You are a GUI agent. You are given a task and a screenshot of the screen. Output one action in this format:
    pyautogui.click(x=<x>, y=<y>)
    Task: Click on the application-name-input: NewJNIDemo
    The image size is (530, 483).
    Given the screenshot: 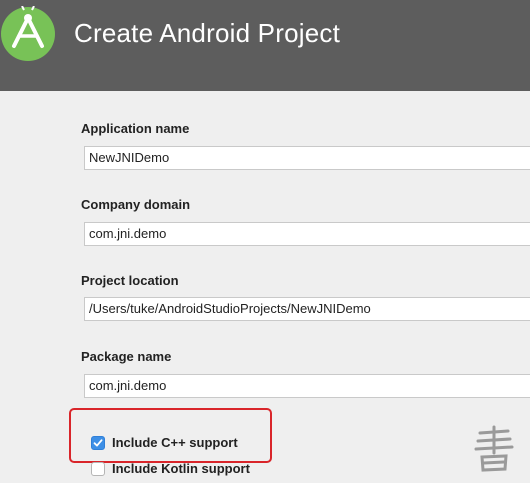 What is the action you would take?
    pyautogui.click(x=307, y=158)
    